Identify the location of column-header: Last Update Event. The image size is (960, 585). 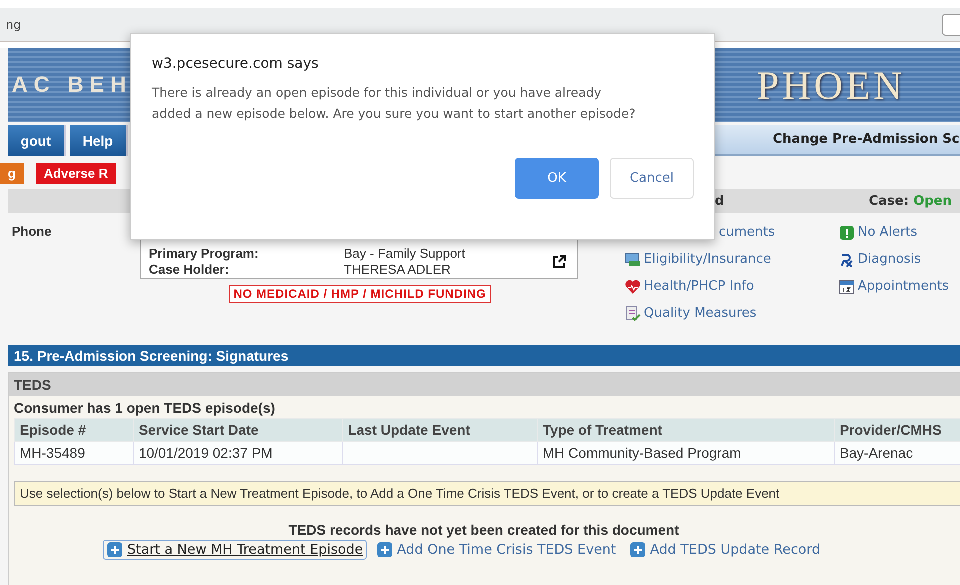
(440, 430).